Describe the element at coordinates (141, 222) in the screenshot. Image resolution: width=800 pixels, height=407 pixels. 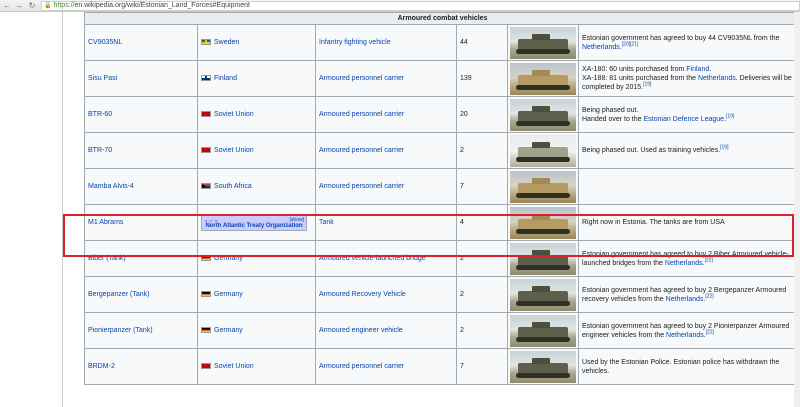
I see `vehicle-name-cell: M1 Abrams` at that location.